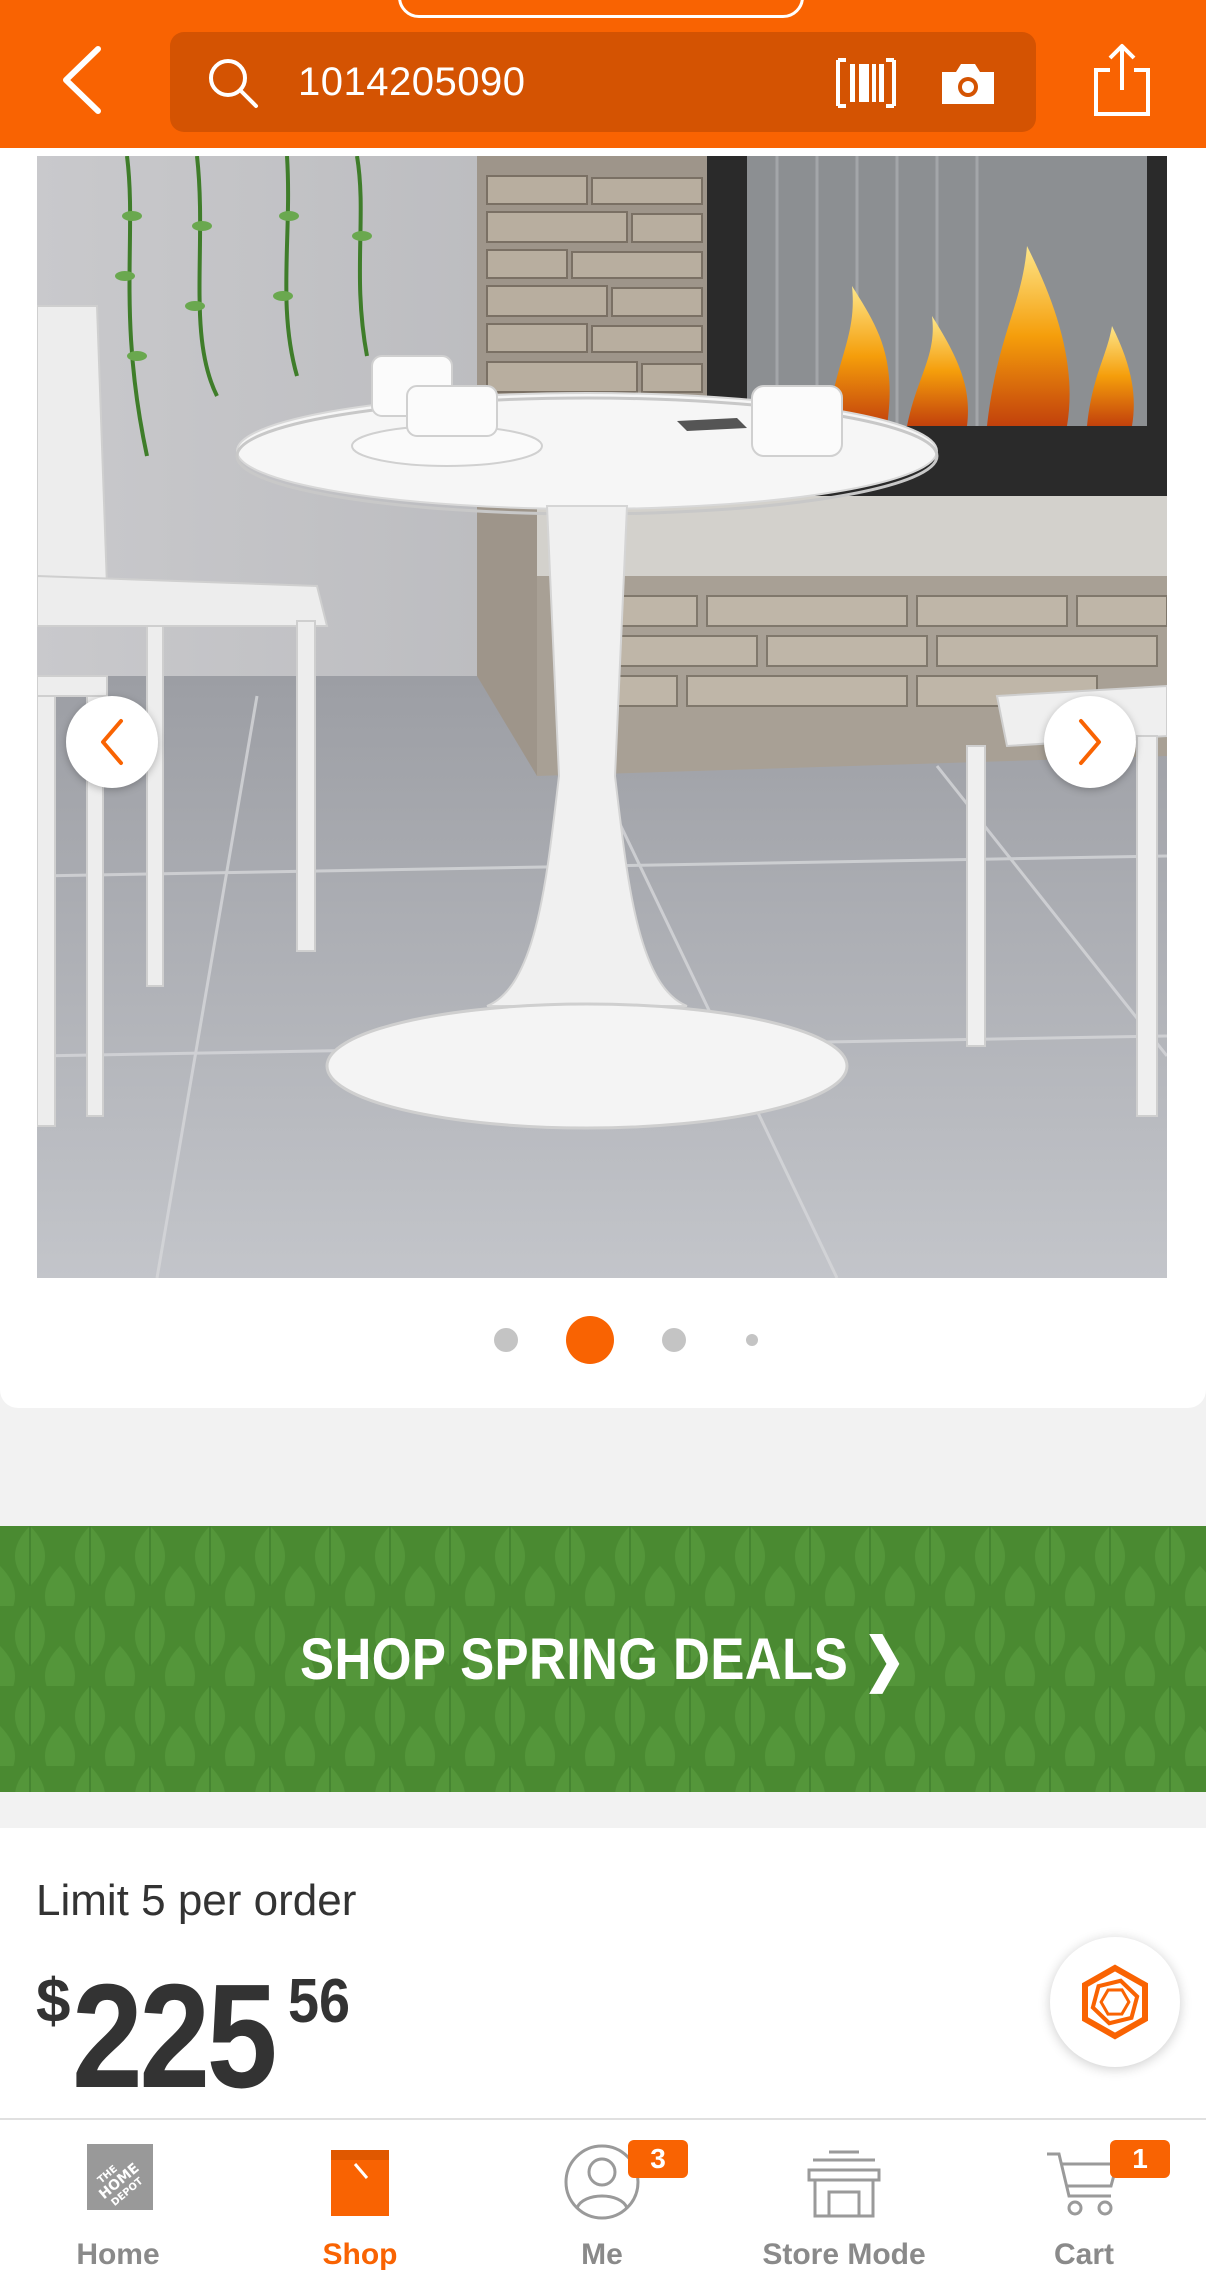 The image size is (1206, 2288). What do you see at coordinates (53, 2001) in the screenshot?
I see `price-currency: $` at bounding box center [53, 2001].